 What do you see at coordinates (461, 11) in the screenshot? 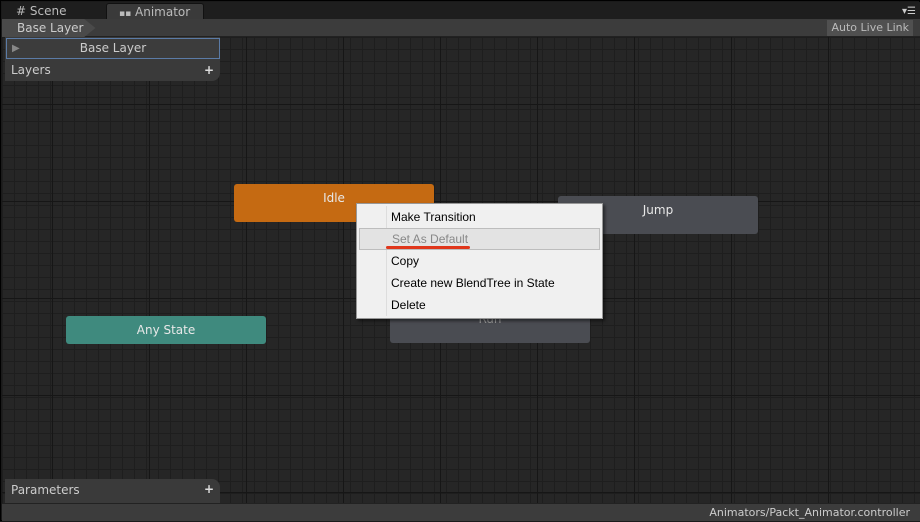
I see `tab-bar: # Scene ▪▪ Animator ▾☰` at bounding box center [461, 11].